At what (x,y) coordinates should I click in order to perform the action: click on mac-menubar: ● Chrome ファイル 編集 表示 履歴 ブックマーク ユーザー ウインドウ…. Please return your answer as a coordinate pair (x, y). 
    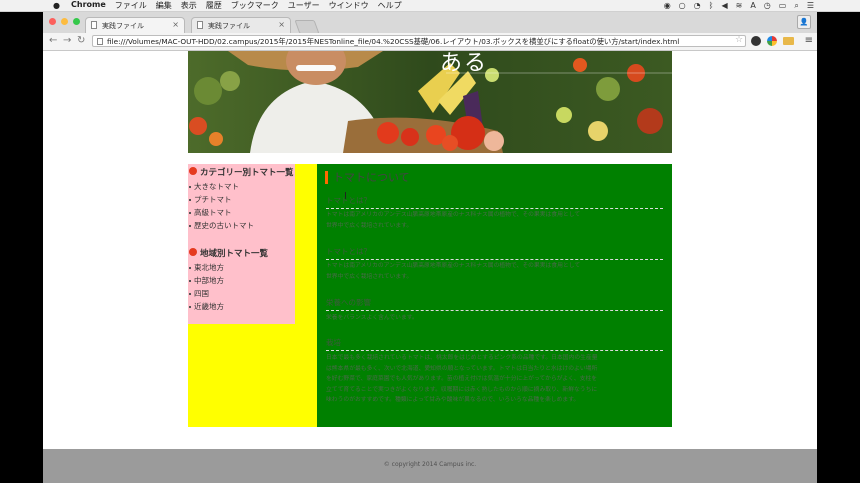
    Looking at the image, I should click on (430, 6).